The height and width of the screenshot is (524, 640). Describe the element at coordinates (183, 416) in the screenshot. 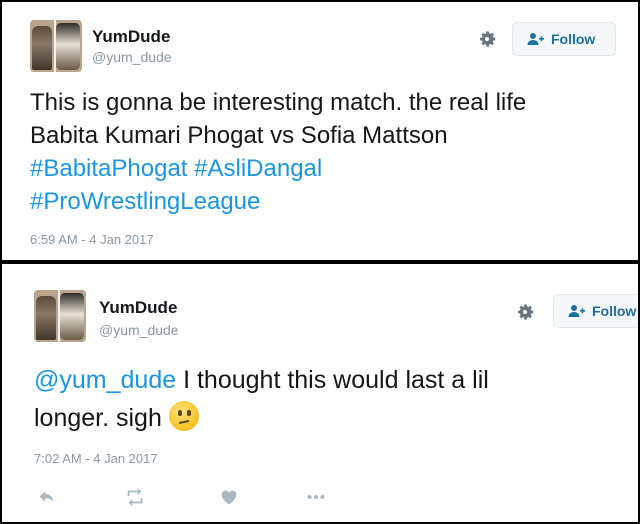

I see `confused-face-emoji` at that location.